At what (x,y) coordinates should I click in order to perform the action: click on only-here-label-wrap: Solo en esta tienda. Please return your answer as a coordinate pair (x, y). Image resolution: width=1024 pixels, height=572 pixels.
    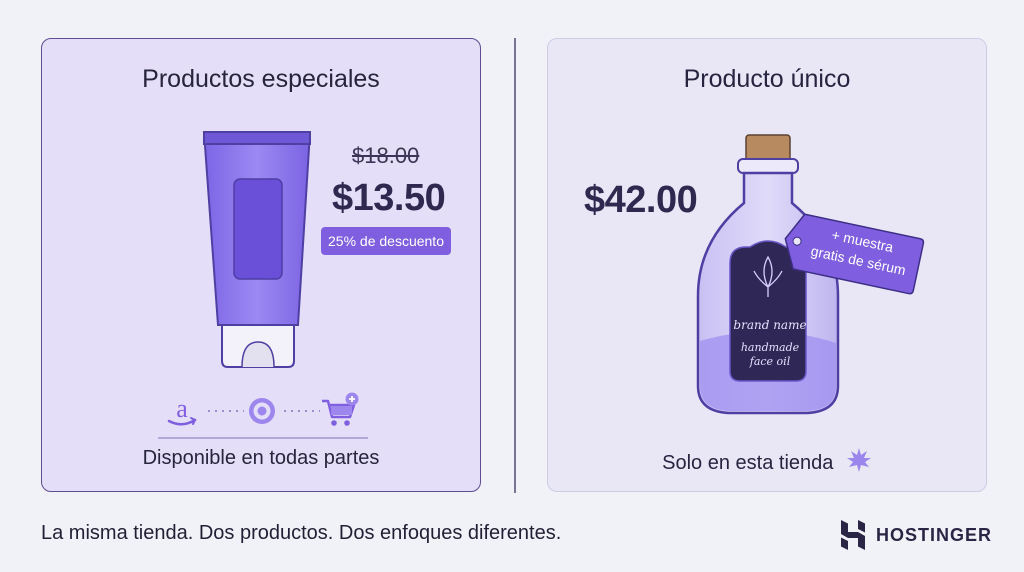
    Looking at the image, I should click on (767, 461).